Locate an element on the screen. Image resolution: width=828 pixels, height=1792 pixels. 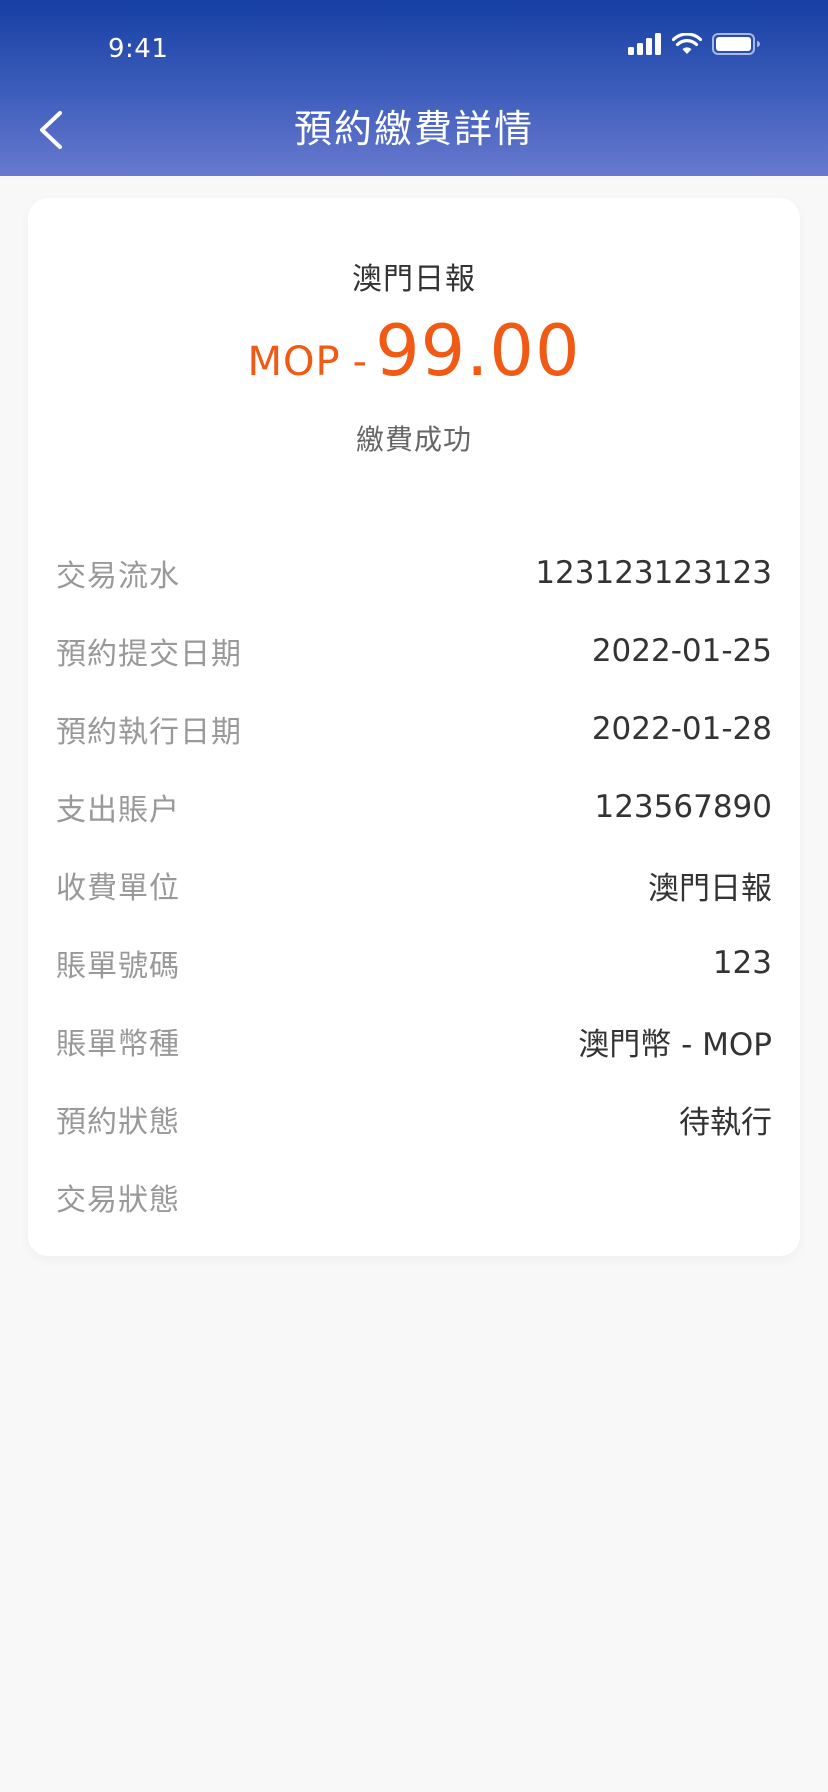
payment-amount: MOP - 99.00 is located at coordinates (414, 353).